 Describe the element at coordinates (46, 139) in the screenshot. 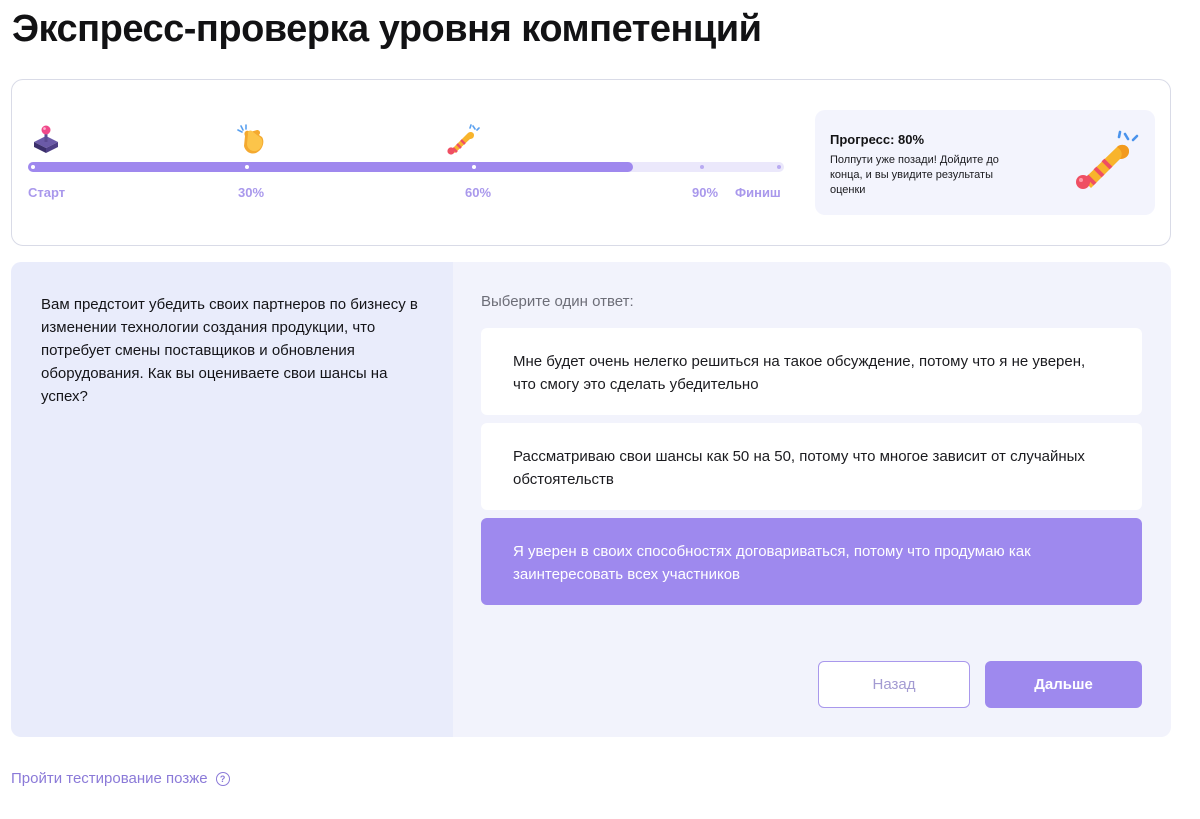

I see `joystick-icon` at that location.